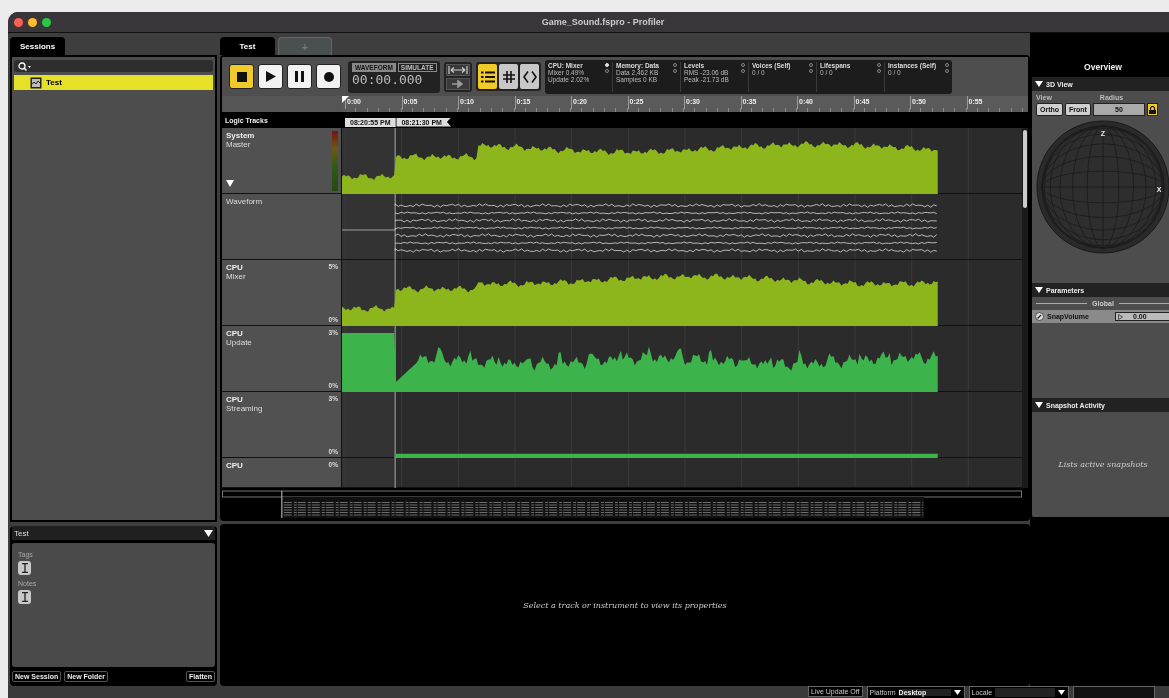  I want to click on scrollbar, so click(1025, 308).